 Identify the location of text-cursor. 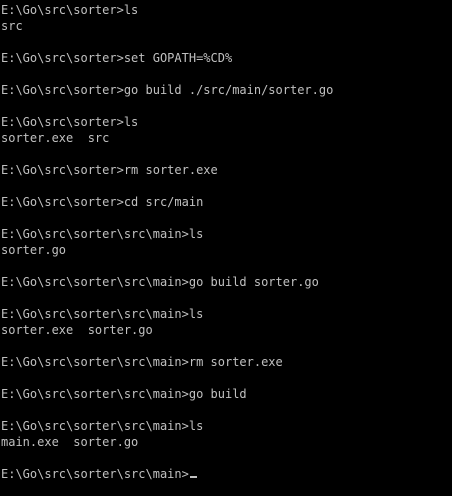
(193, 477).